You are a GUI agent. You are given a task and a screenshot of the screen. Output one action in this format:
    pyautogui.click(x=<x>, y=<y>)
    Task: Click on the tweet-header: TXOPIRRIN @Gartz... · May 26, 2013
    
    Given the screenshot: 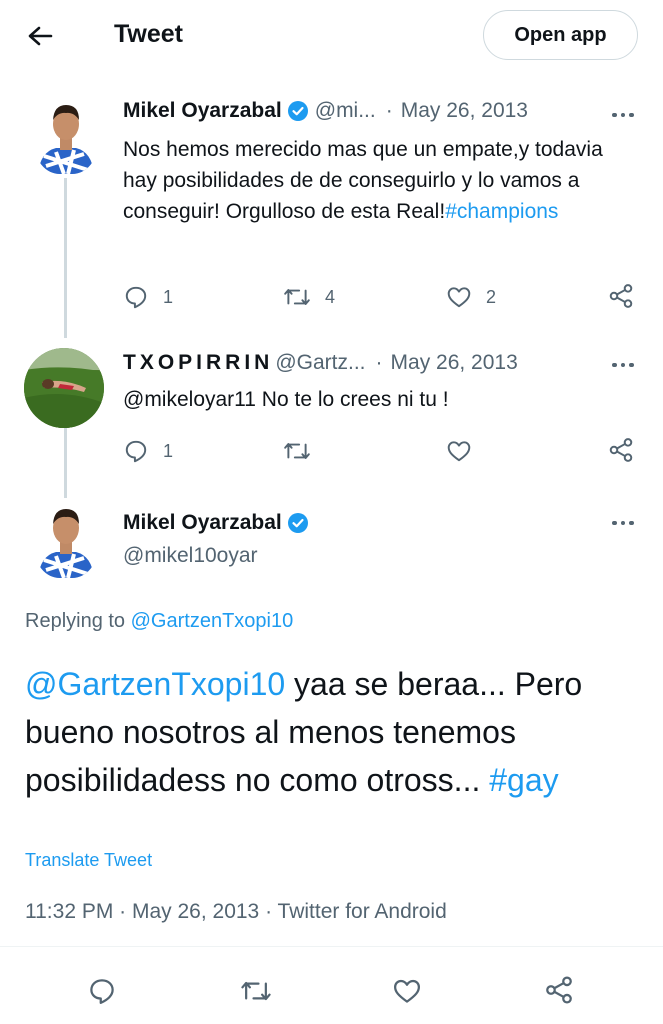 What is the action you would take?
    pyautogui.click(x=320, y=363)
    